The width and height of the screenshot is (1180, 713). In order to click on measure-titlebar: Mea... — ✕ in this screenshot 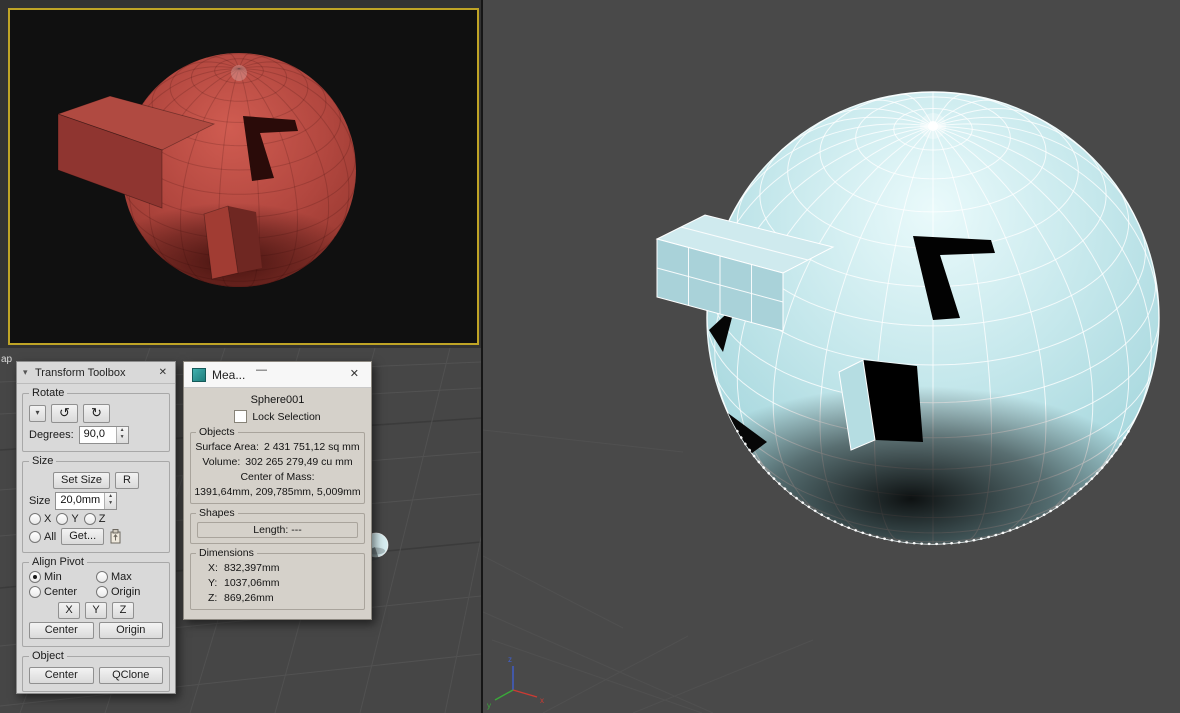, I will do `click(277, 375)`.